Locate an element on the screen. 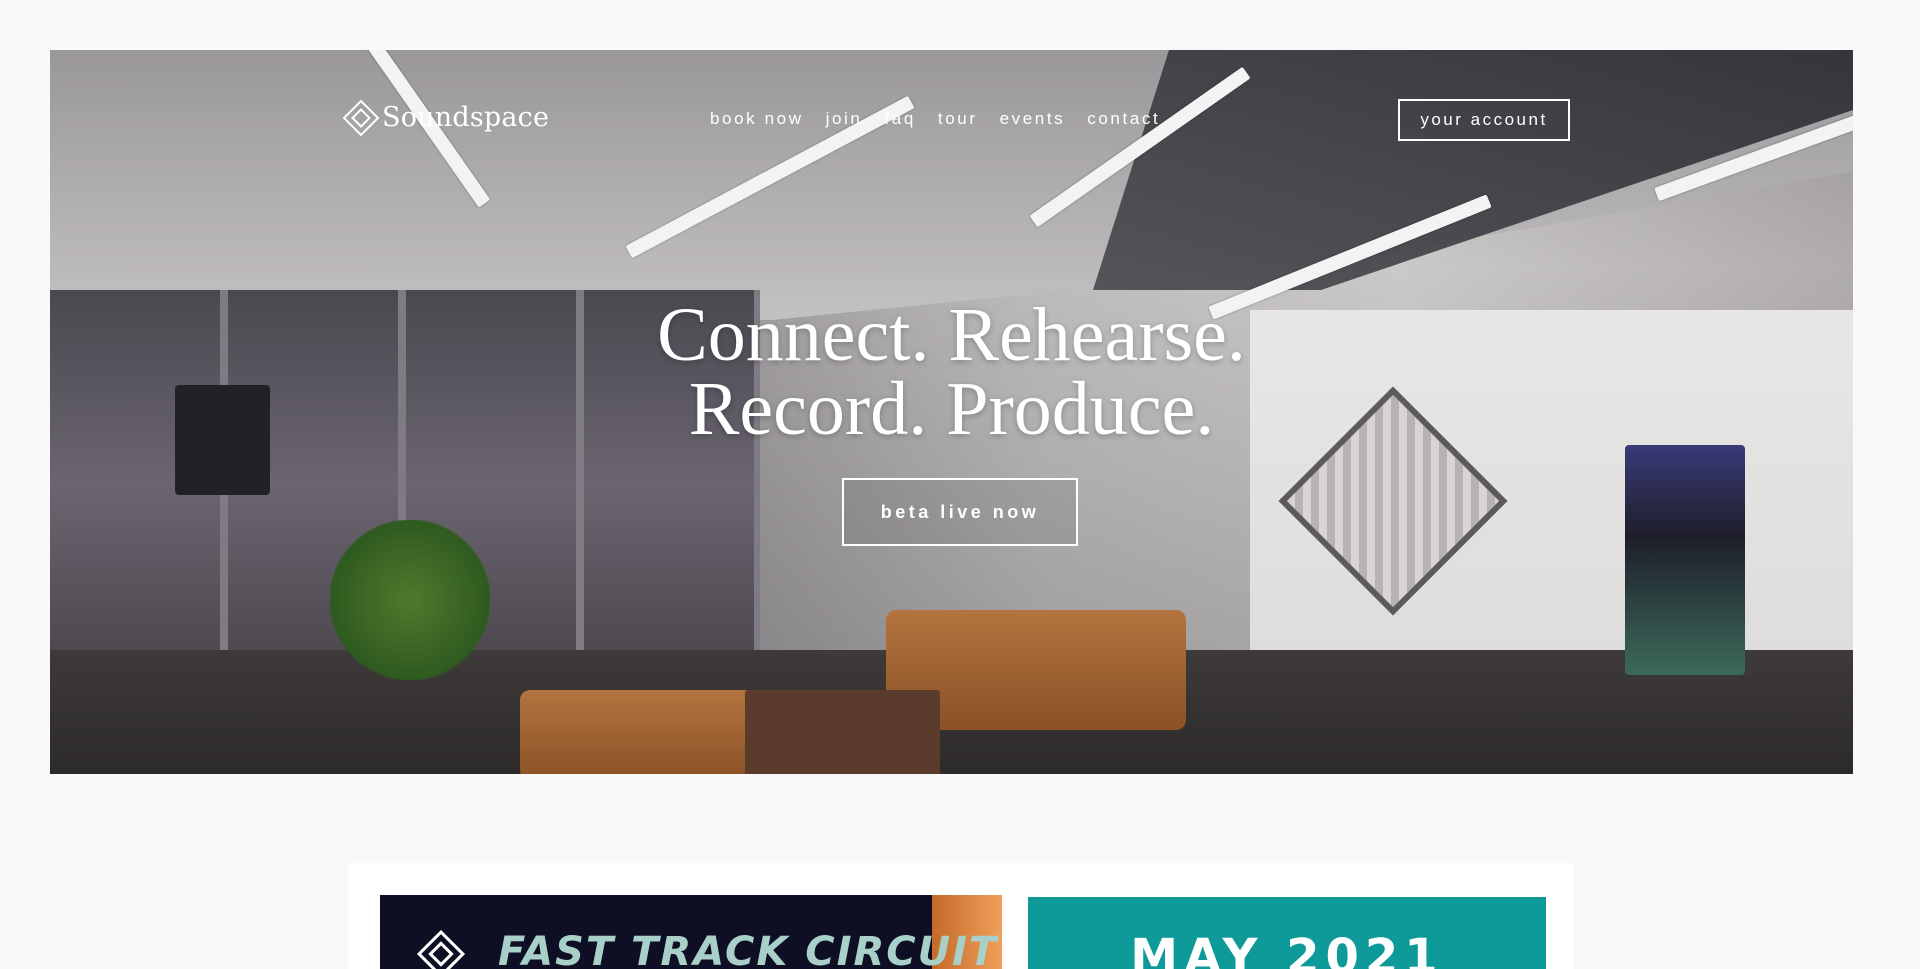  card-title: MAY 2021 is located at coordinates (1287, 949).